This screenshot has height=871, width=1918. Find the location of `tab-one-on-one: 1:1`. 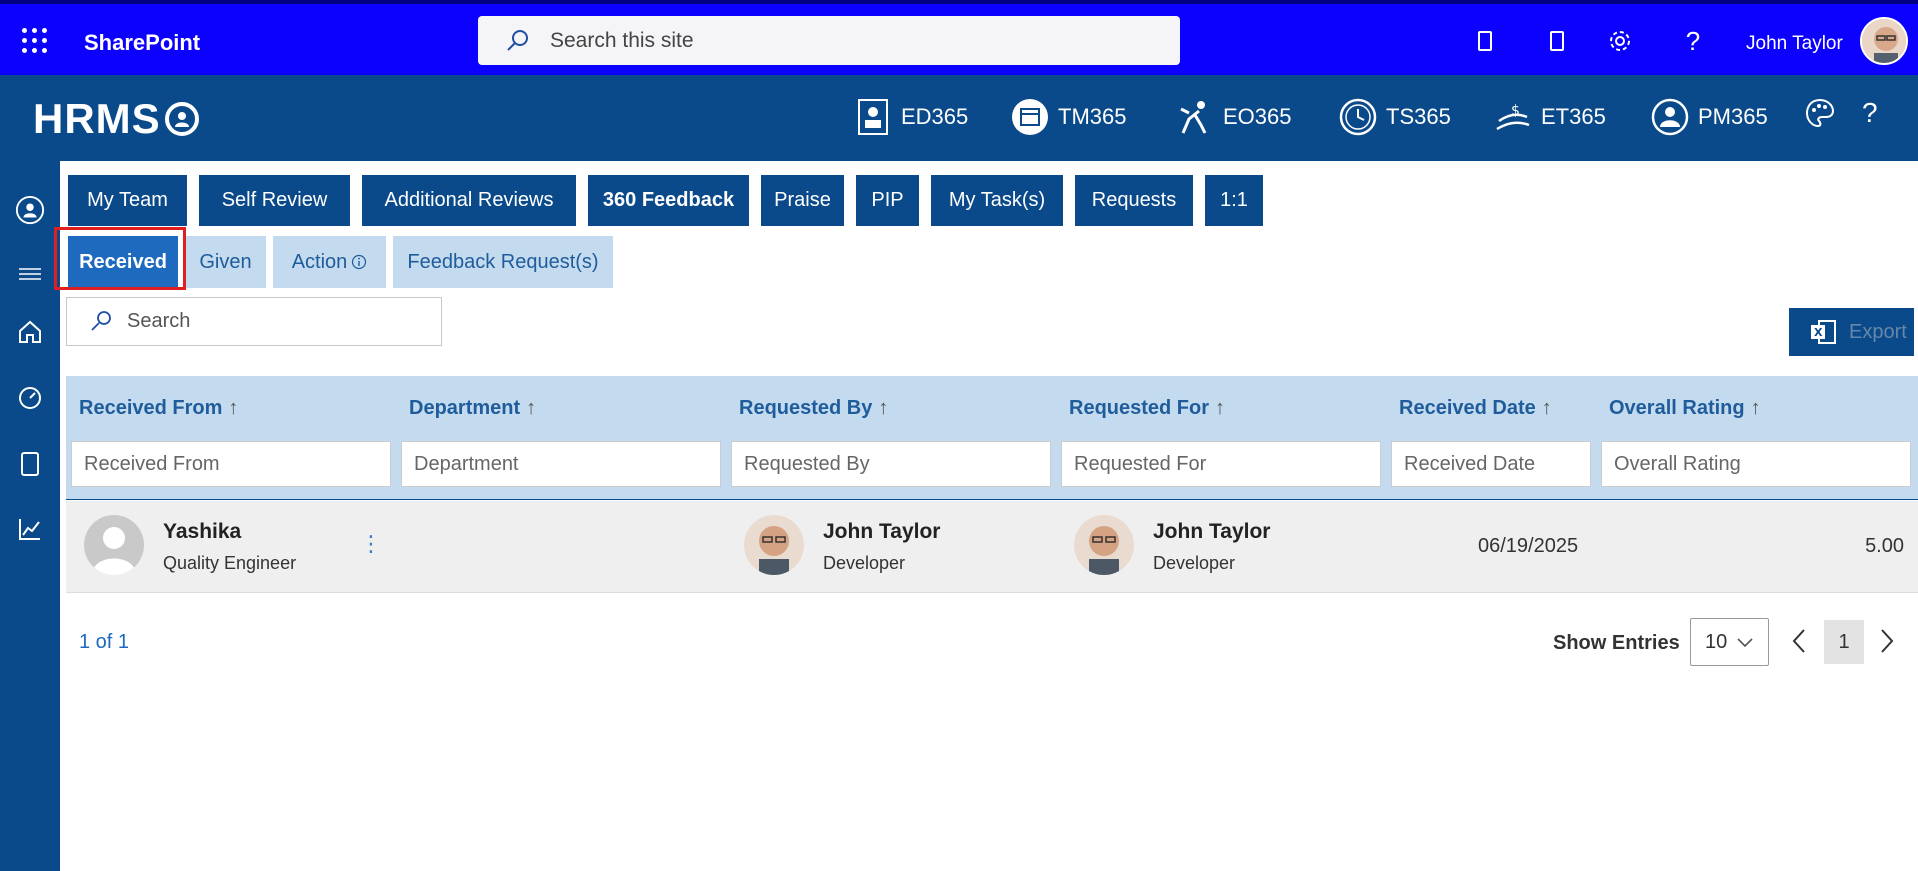

tab-one-on-one: 1:1 is located at coordinates (1234, 200).